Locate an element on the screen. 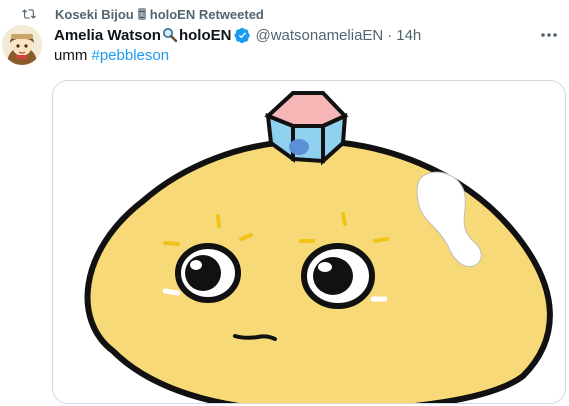  hashtag-link: #pebbleson is located at coordinates (131, 55).